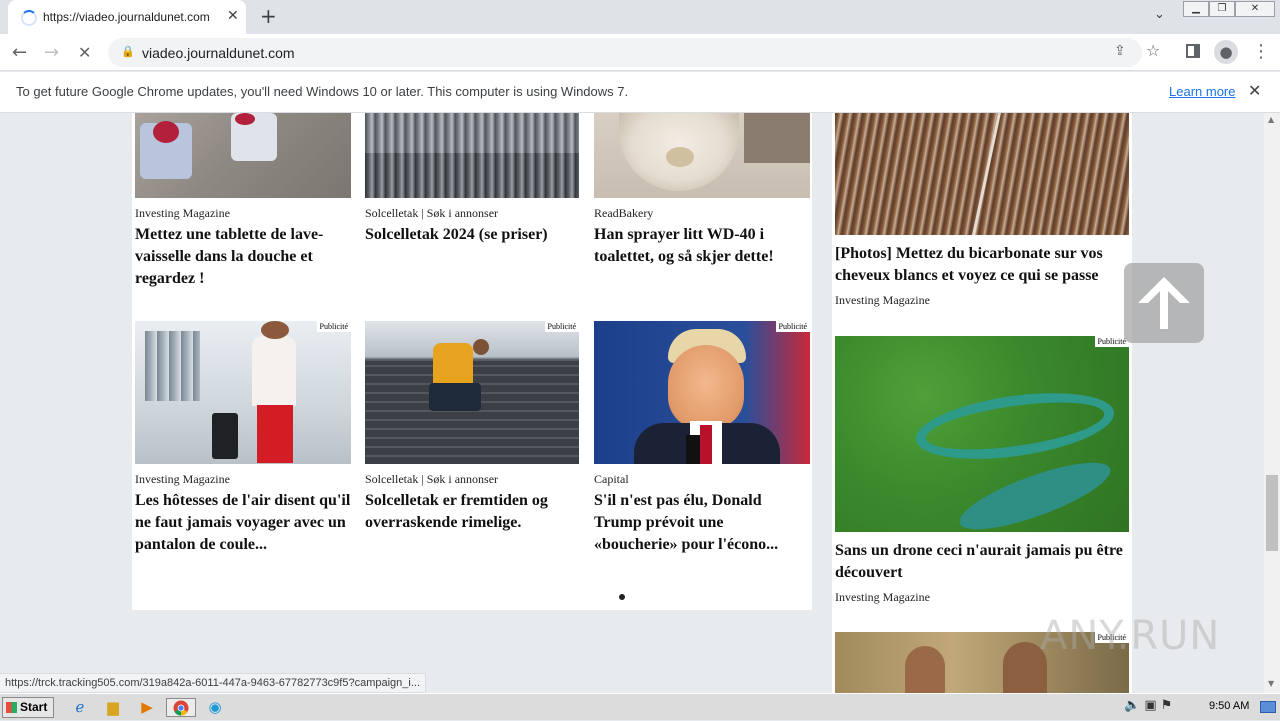 Image resolution: width=1280 pixels, height=721 pixels. Describe the element at coordinates (622, 597) in the screenshot. I see `carousel-page-dot` at that location.